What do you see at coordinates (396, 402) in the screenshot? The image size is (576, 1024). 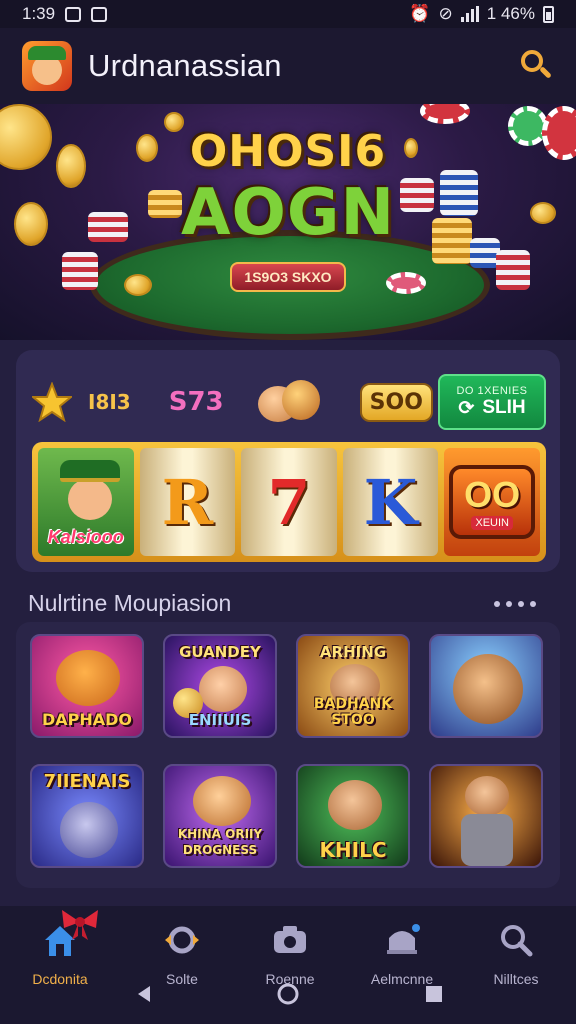 I see `stat-value-3: SOO` at bounding box center [396, 402].